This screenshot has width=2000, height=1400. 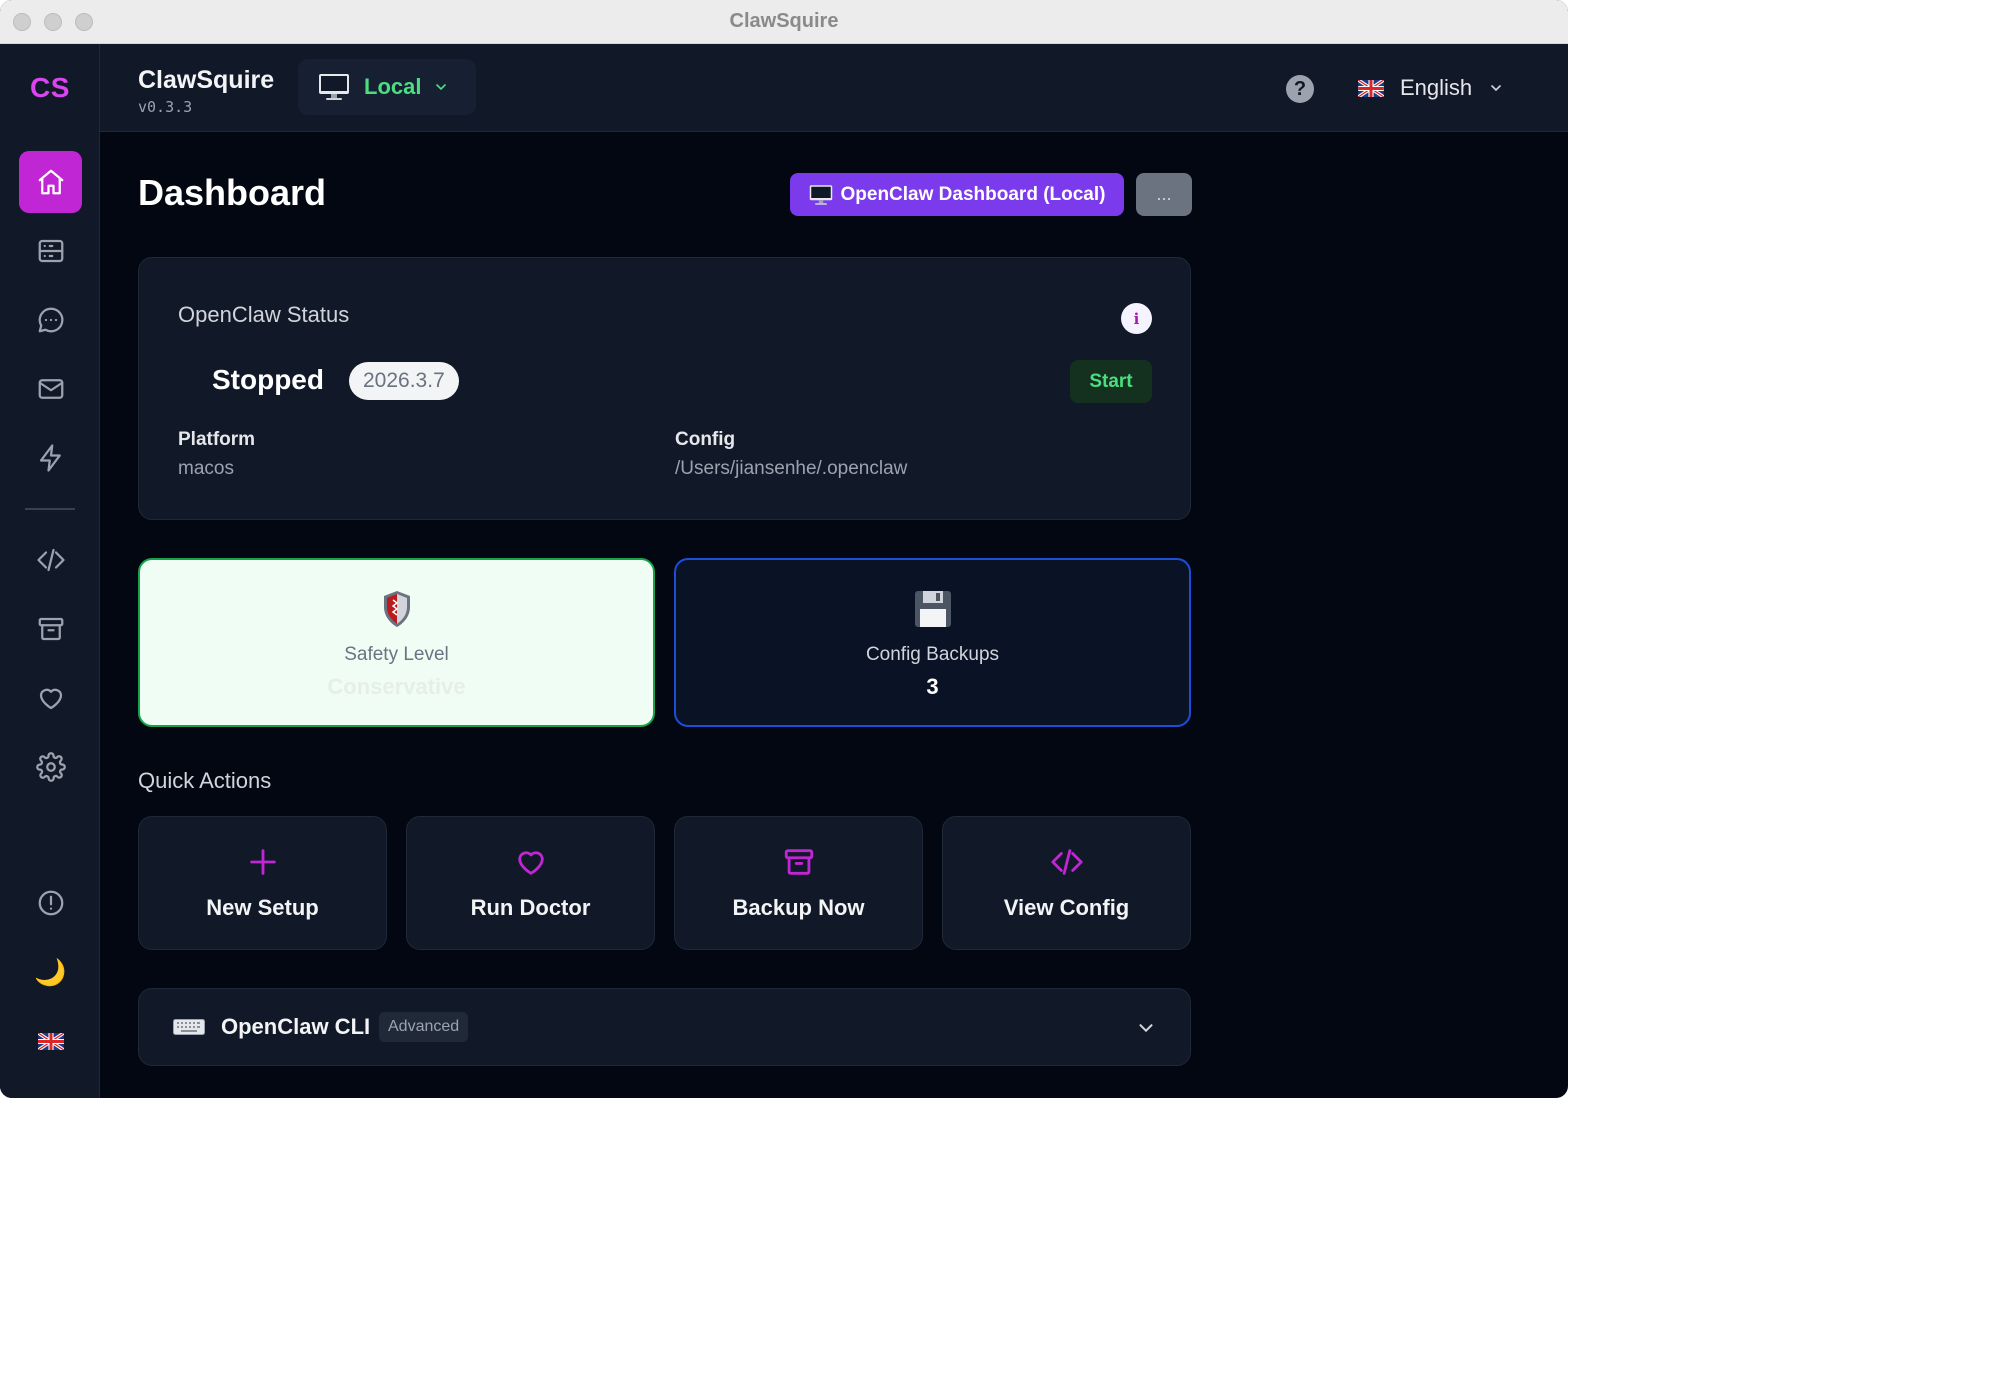 I want to click on page-title: Dashboard, so click(x=232, y=192).